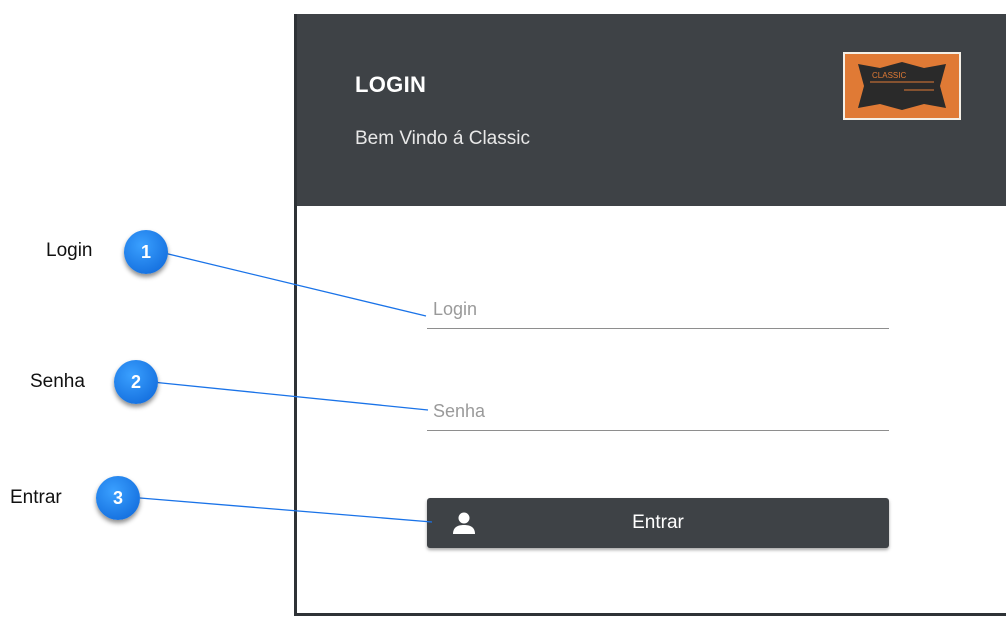  What do you see at coordinates (57, 381) in the screenshot?
I see `callout-label-senha: Senha` at bounding box center [57, 381].